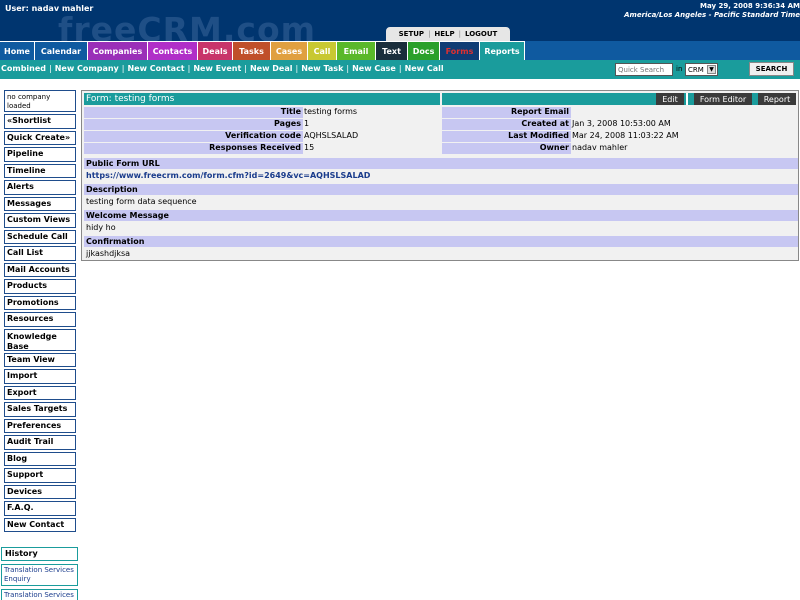 The width and height of the screenshot is (800, 600). What do you see at coordinates (262, 99) in the screenshot?
I see `form-title: Form: testing forms` at bounding box center [262, 99].